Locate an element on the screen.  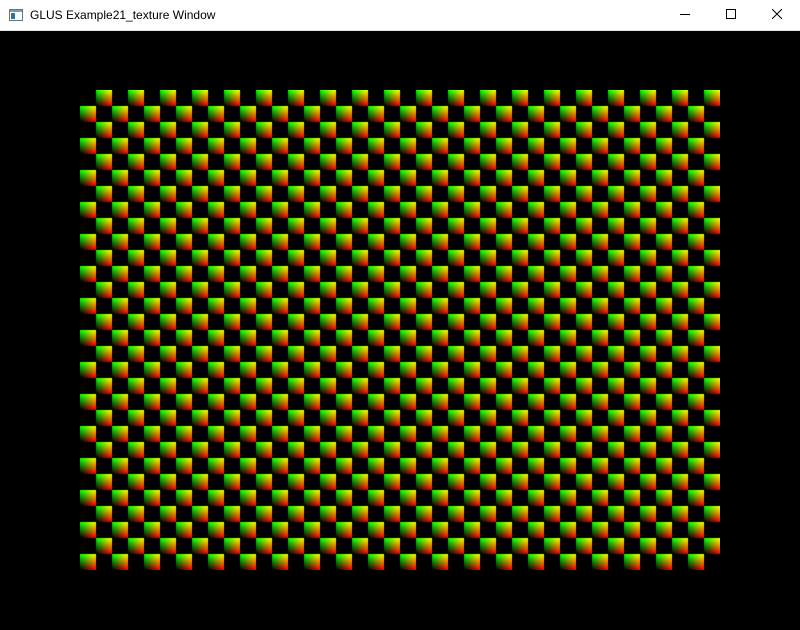
minimize-button is located at coordinates (685, 15).